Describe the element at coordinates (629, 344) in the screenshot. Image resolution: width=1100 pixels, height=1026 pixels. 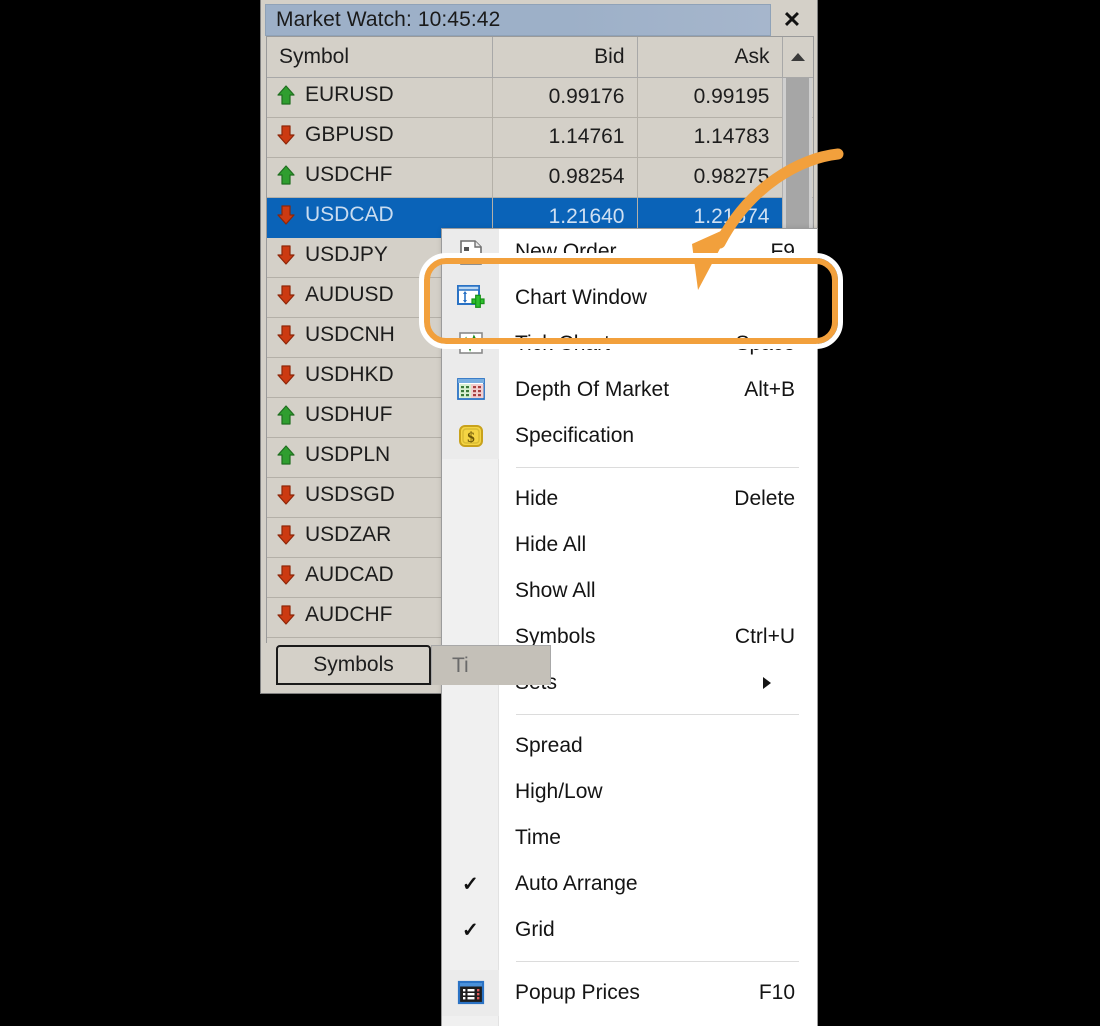
I see `menu-item-tick-chart: Tick Chart Space` at that location.